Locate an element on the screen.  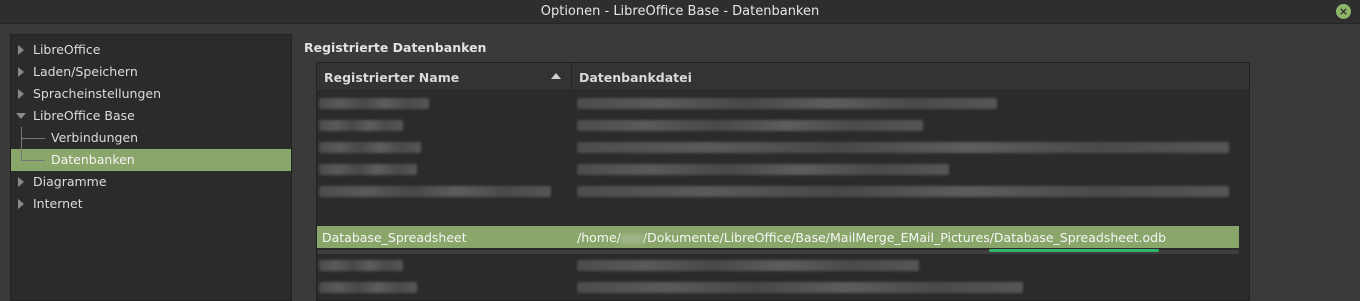
tree-item-label: LibreOffice is located at coordinates (67, 49).